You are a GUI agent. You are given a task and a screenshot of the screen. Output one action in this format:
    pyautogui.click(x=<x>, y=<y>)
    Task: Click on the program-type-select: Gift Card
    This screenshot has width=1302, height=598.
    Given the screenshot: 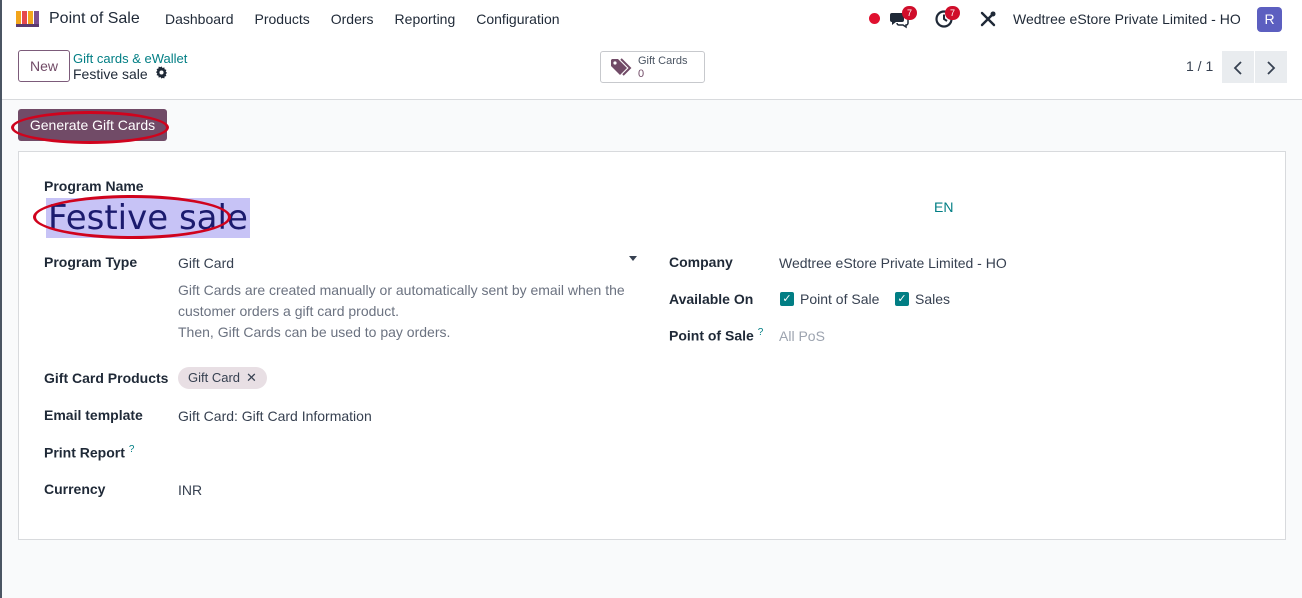 What is the action you would take?
    pyautogui.click(x=206, y=263)
    